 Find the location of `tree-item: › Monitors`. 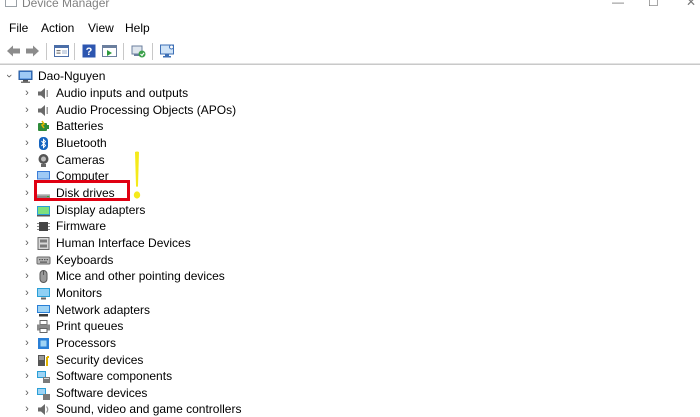

tree-item: › Monitors is located at coordinates (62, 293).